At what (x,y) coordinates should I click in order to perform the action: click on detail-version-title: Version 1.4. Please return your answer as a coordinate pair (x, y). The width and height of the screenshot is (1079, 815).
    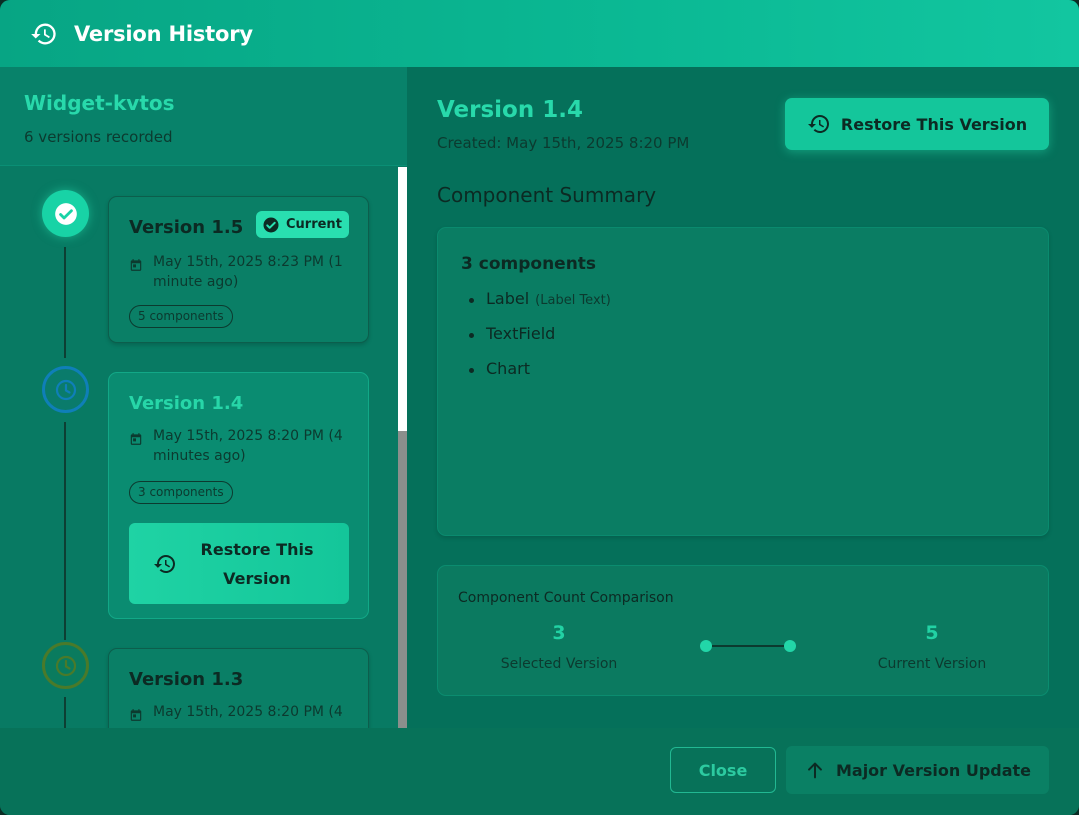
    Looking at the image, I should click on (510, 110).